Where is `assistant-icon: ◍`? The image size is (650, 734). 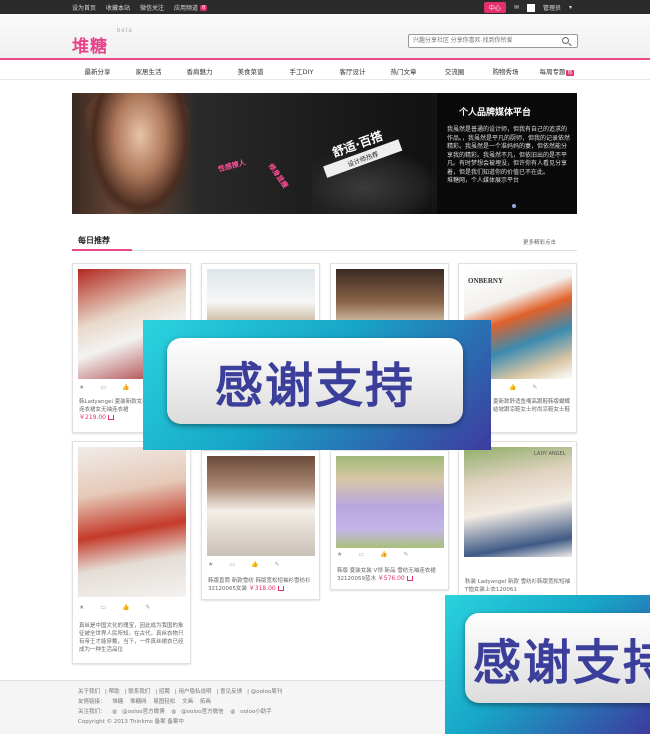
assistant-icon: ◍ is located at coordinates (233, 712).